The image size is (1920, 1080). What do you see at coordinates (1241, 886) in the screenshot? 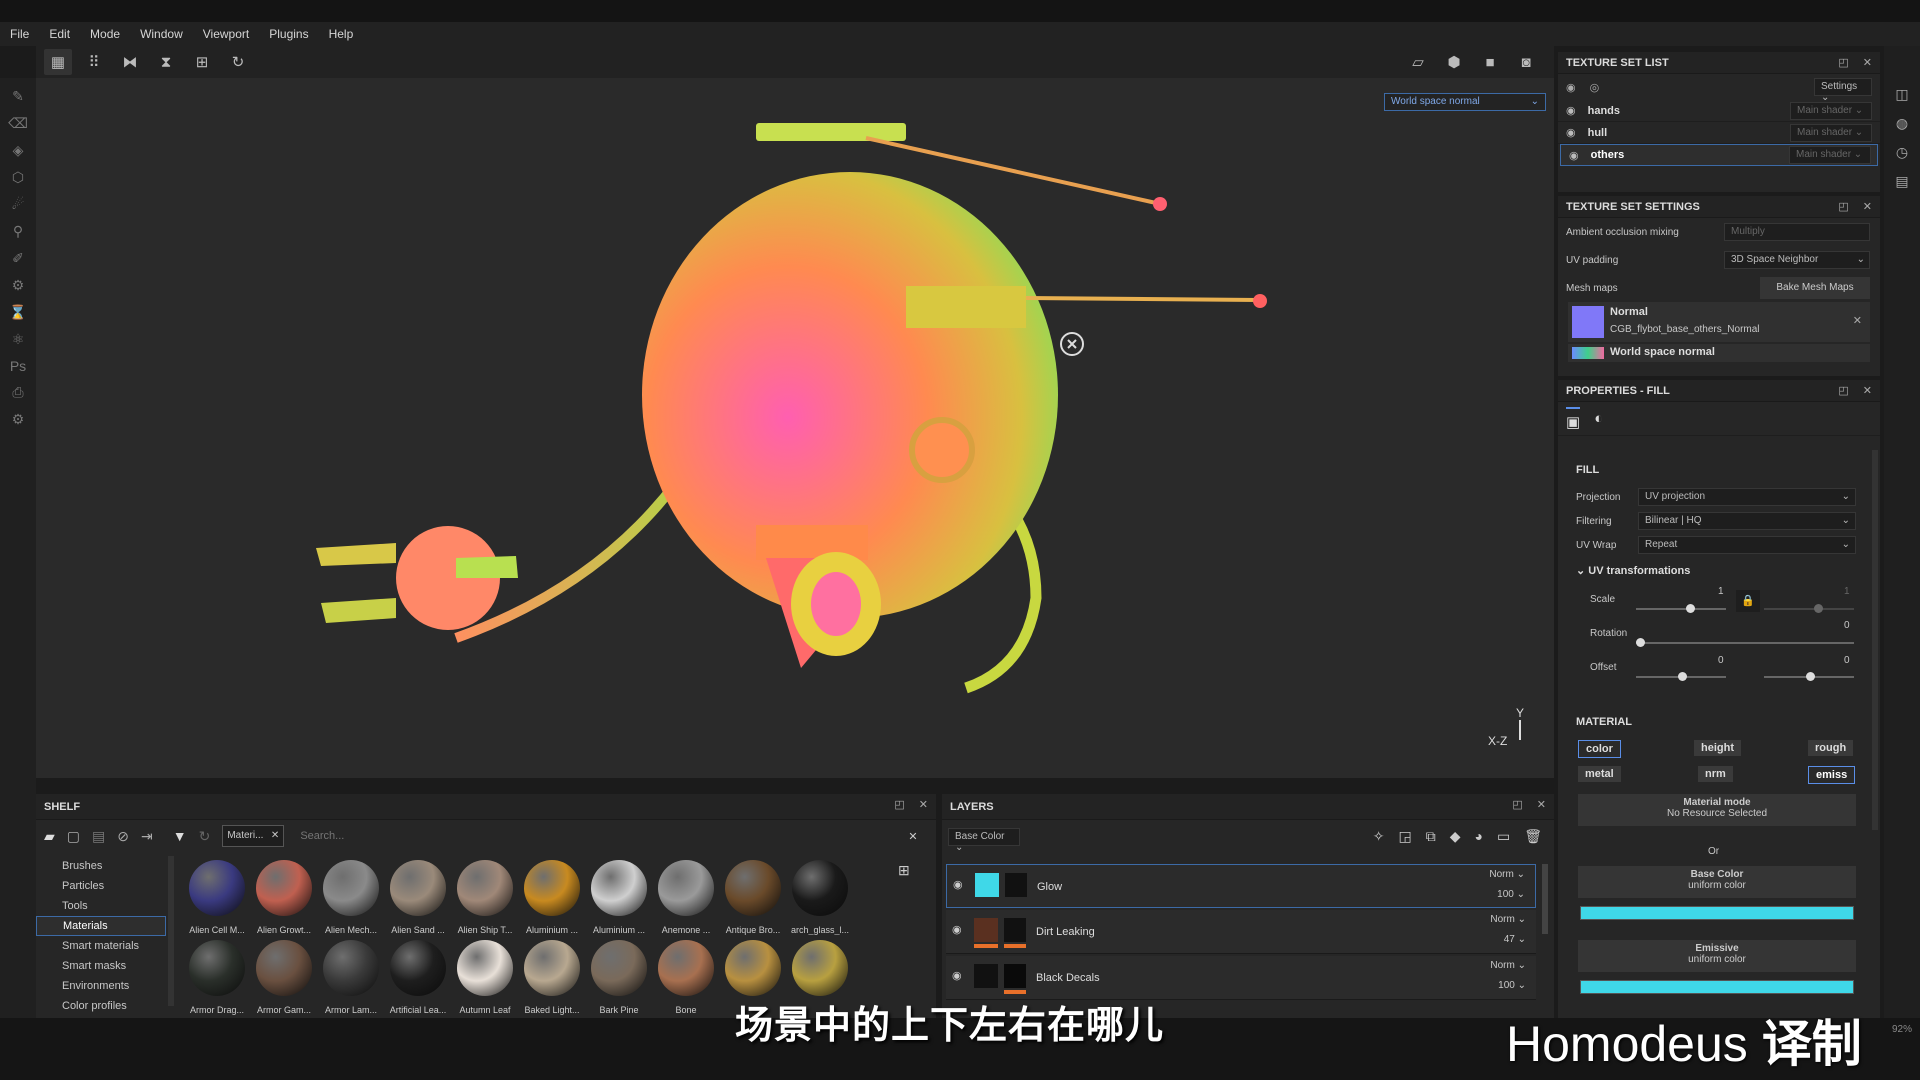
I see `layer-glow: ◉ Glow Norm ⌄ 100 ⌄` at bounding box center [1241, 886].